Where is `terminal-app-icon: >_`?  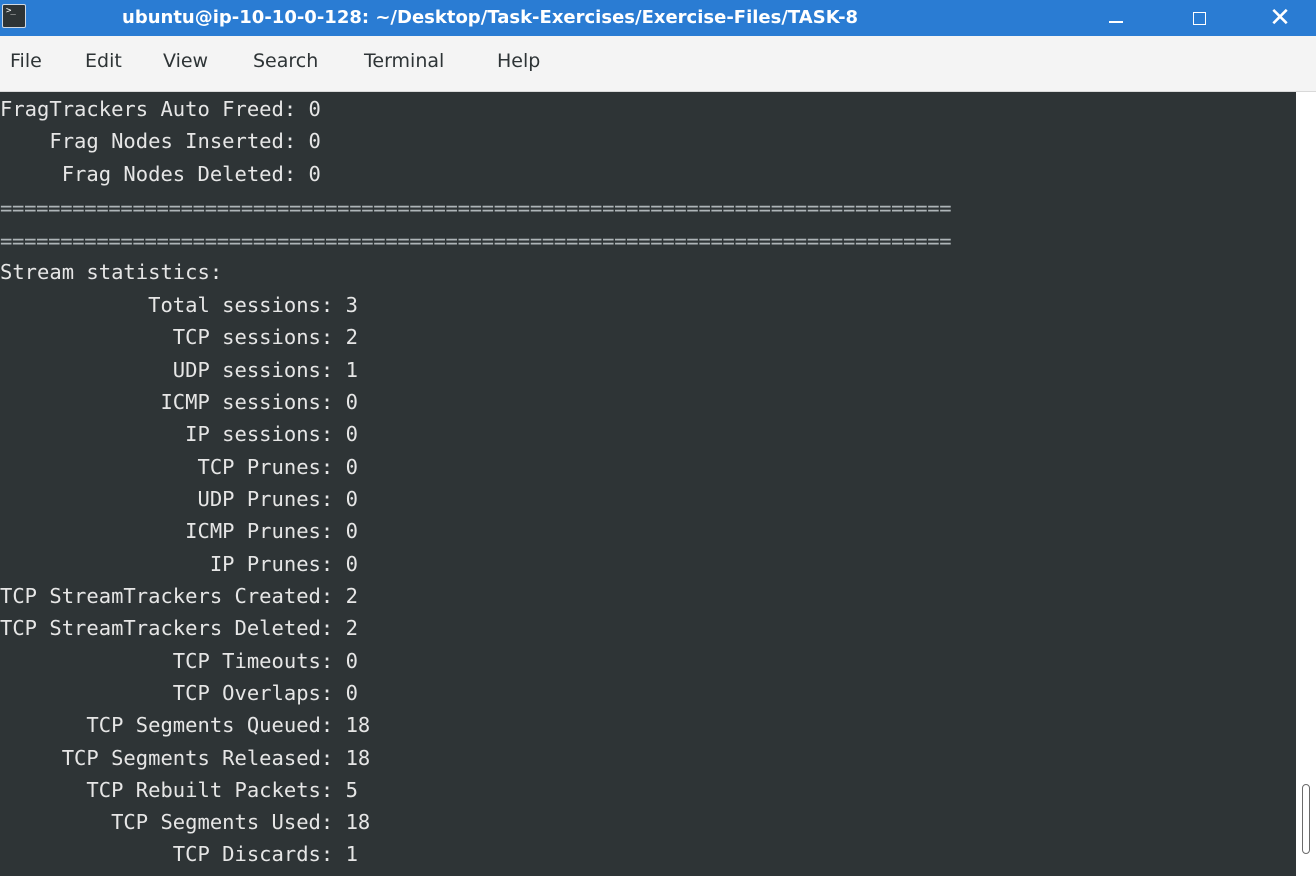
terminal-app-icon: >_ is located at coordinates (14, 16).